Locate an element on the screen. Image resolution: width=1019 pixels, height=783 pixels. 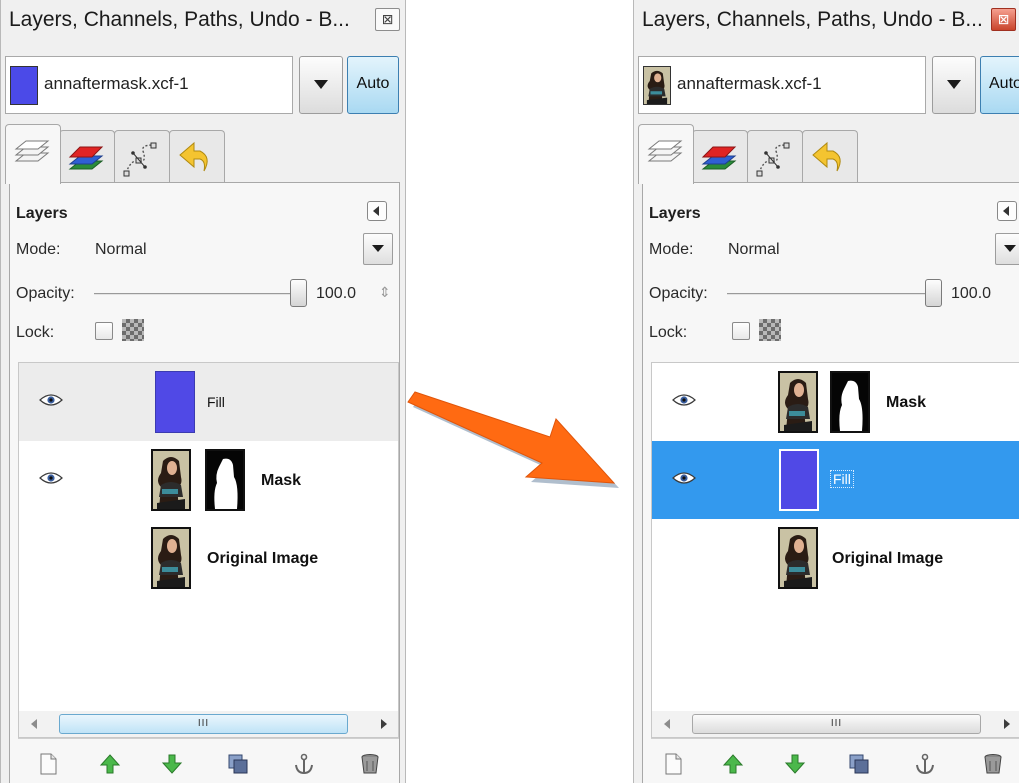
undo-icon is located at coordinates (196, 159).